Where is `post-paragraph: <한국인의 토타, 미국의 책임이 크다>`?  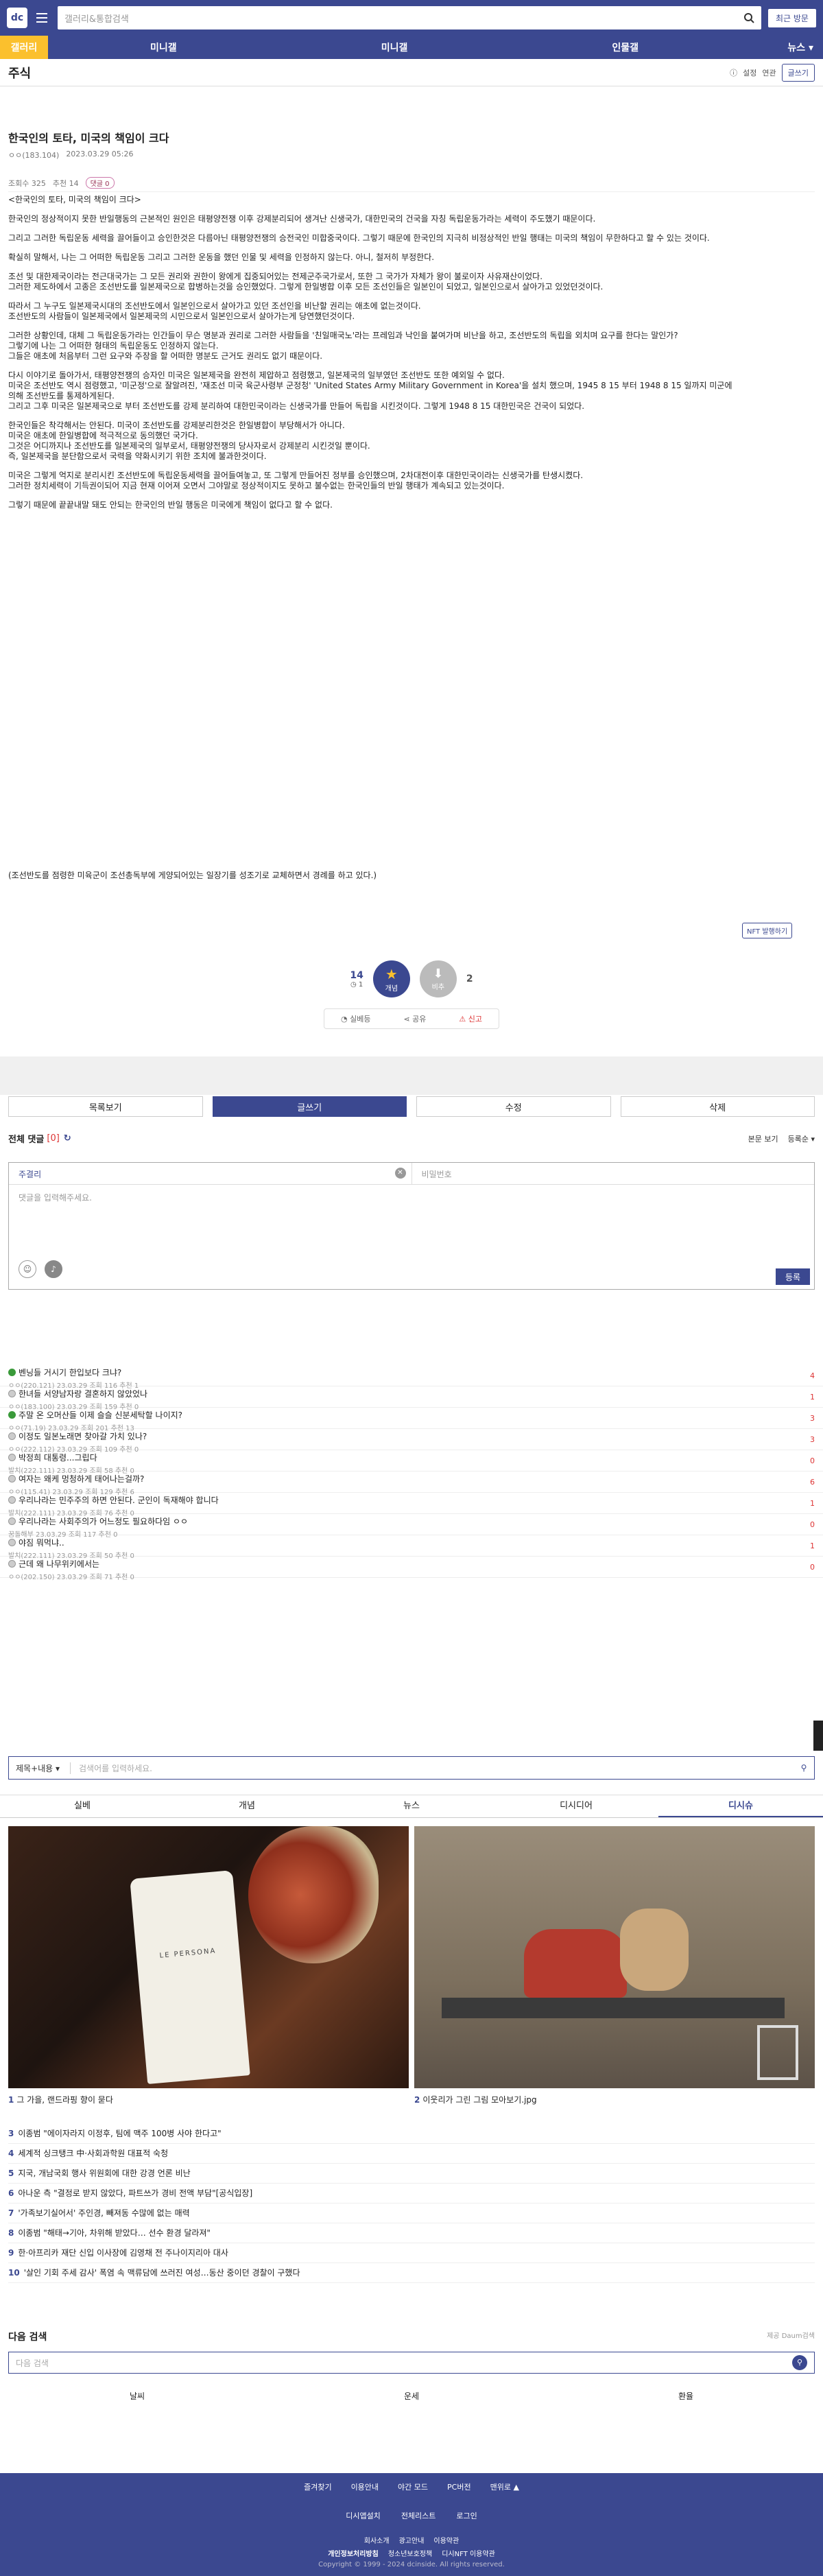
post-paragraph: <한국인의 토타, 미국의 책임이 크다> is located at coordinates (411, 200).